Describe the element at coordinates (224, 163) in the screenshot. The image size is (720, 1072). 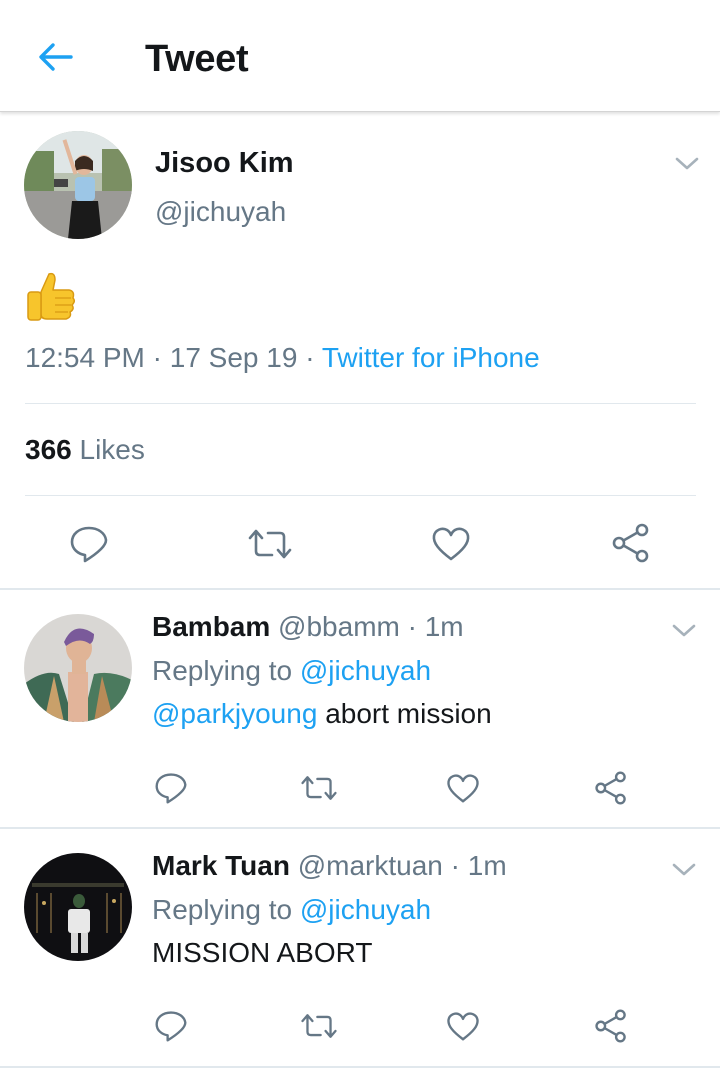
I see `author-name: Jisoo Kim` at that location.